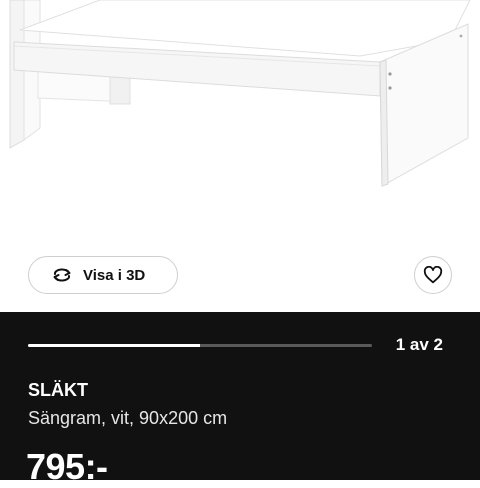 This screenshot has height=488, width=480. I want to click on image-progress-fill, so click(114, 345).